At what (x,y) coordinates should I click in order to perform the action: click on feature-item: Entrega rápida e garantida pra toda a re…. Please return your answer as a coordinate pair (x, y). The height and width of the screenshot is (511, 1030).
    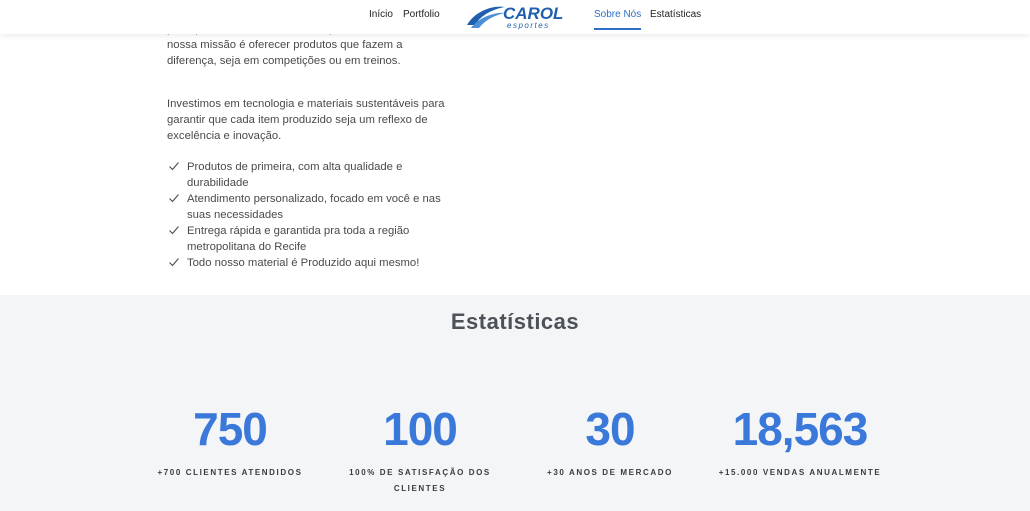
    Looking at the image, I should click on (307, 239).